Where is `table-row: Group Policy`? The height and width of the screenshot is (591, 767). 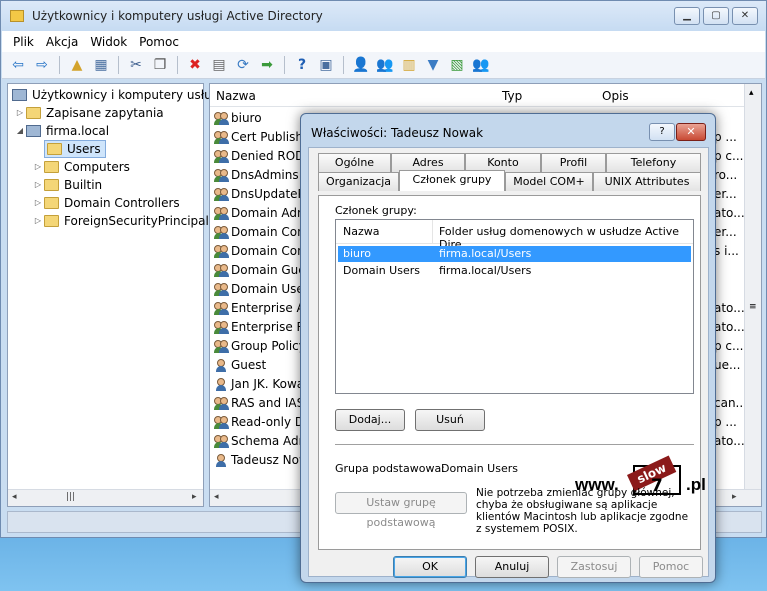 table-row: Group Policy is located at coordinates (260, 346).